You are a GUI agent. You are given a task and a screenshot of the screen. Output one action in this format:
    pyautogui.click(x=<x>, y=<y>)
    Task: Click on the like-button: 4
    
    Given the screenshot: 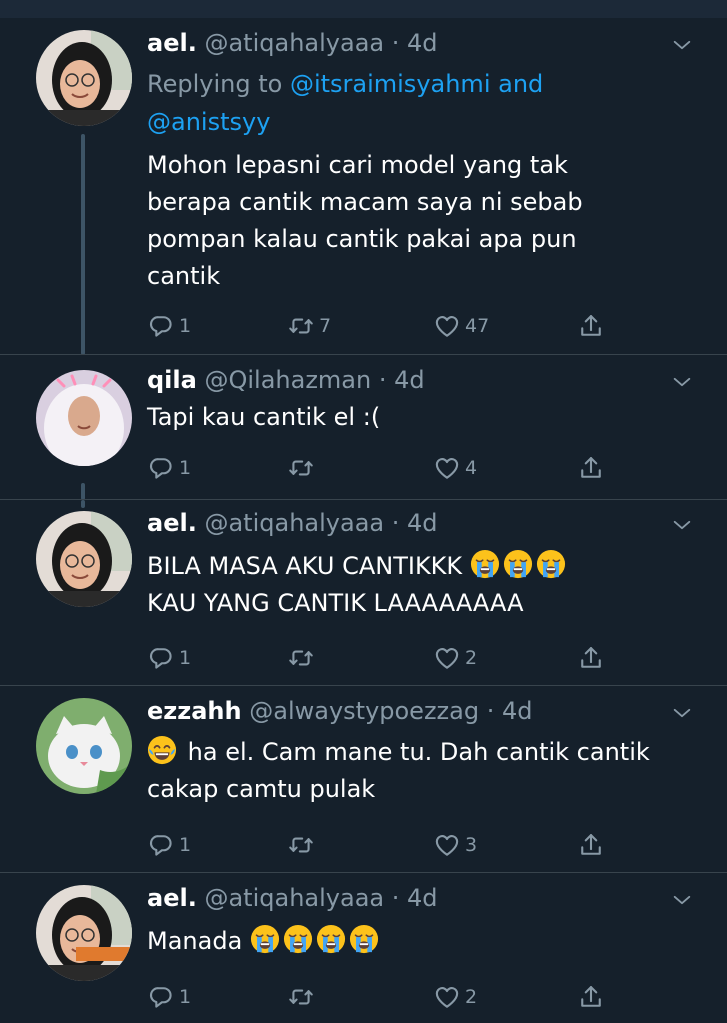 What is the action you would take?
    pyautogui.click(x=455, y=468)
    